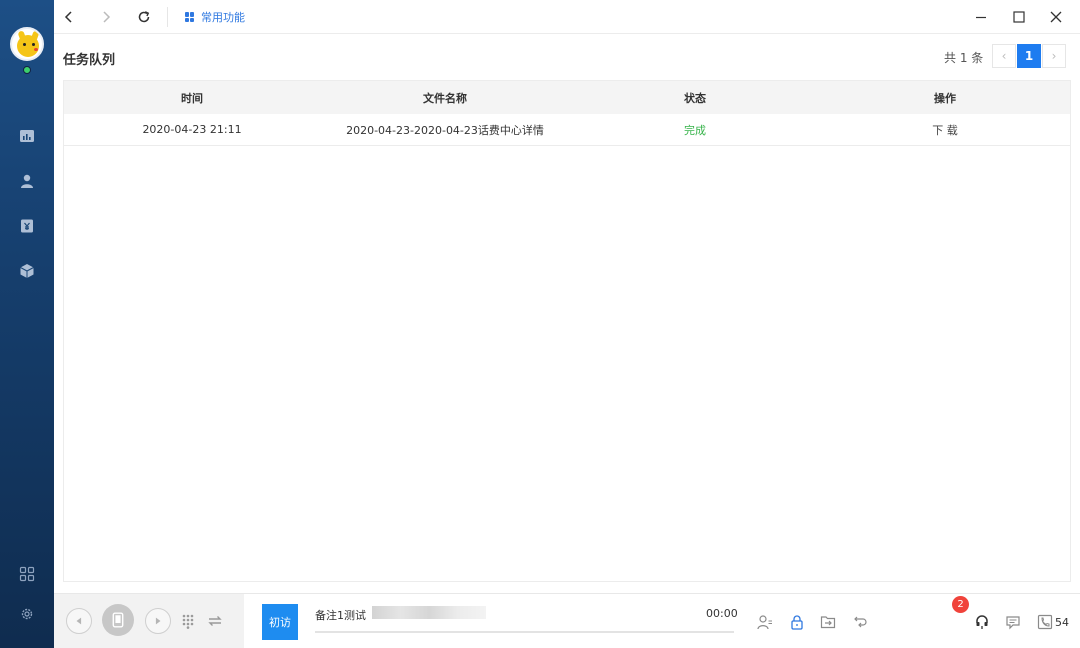 The height and width of the screenshot is (648, 1080). I want to click on tab-common-functions-label: 常用功能, so click(223, 17).